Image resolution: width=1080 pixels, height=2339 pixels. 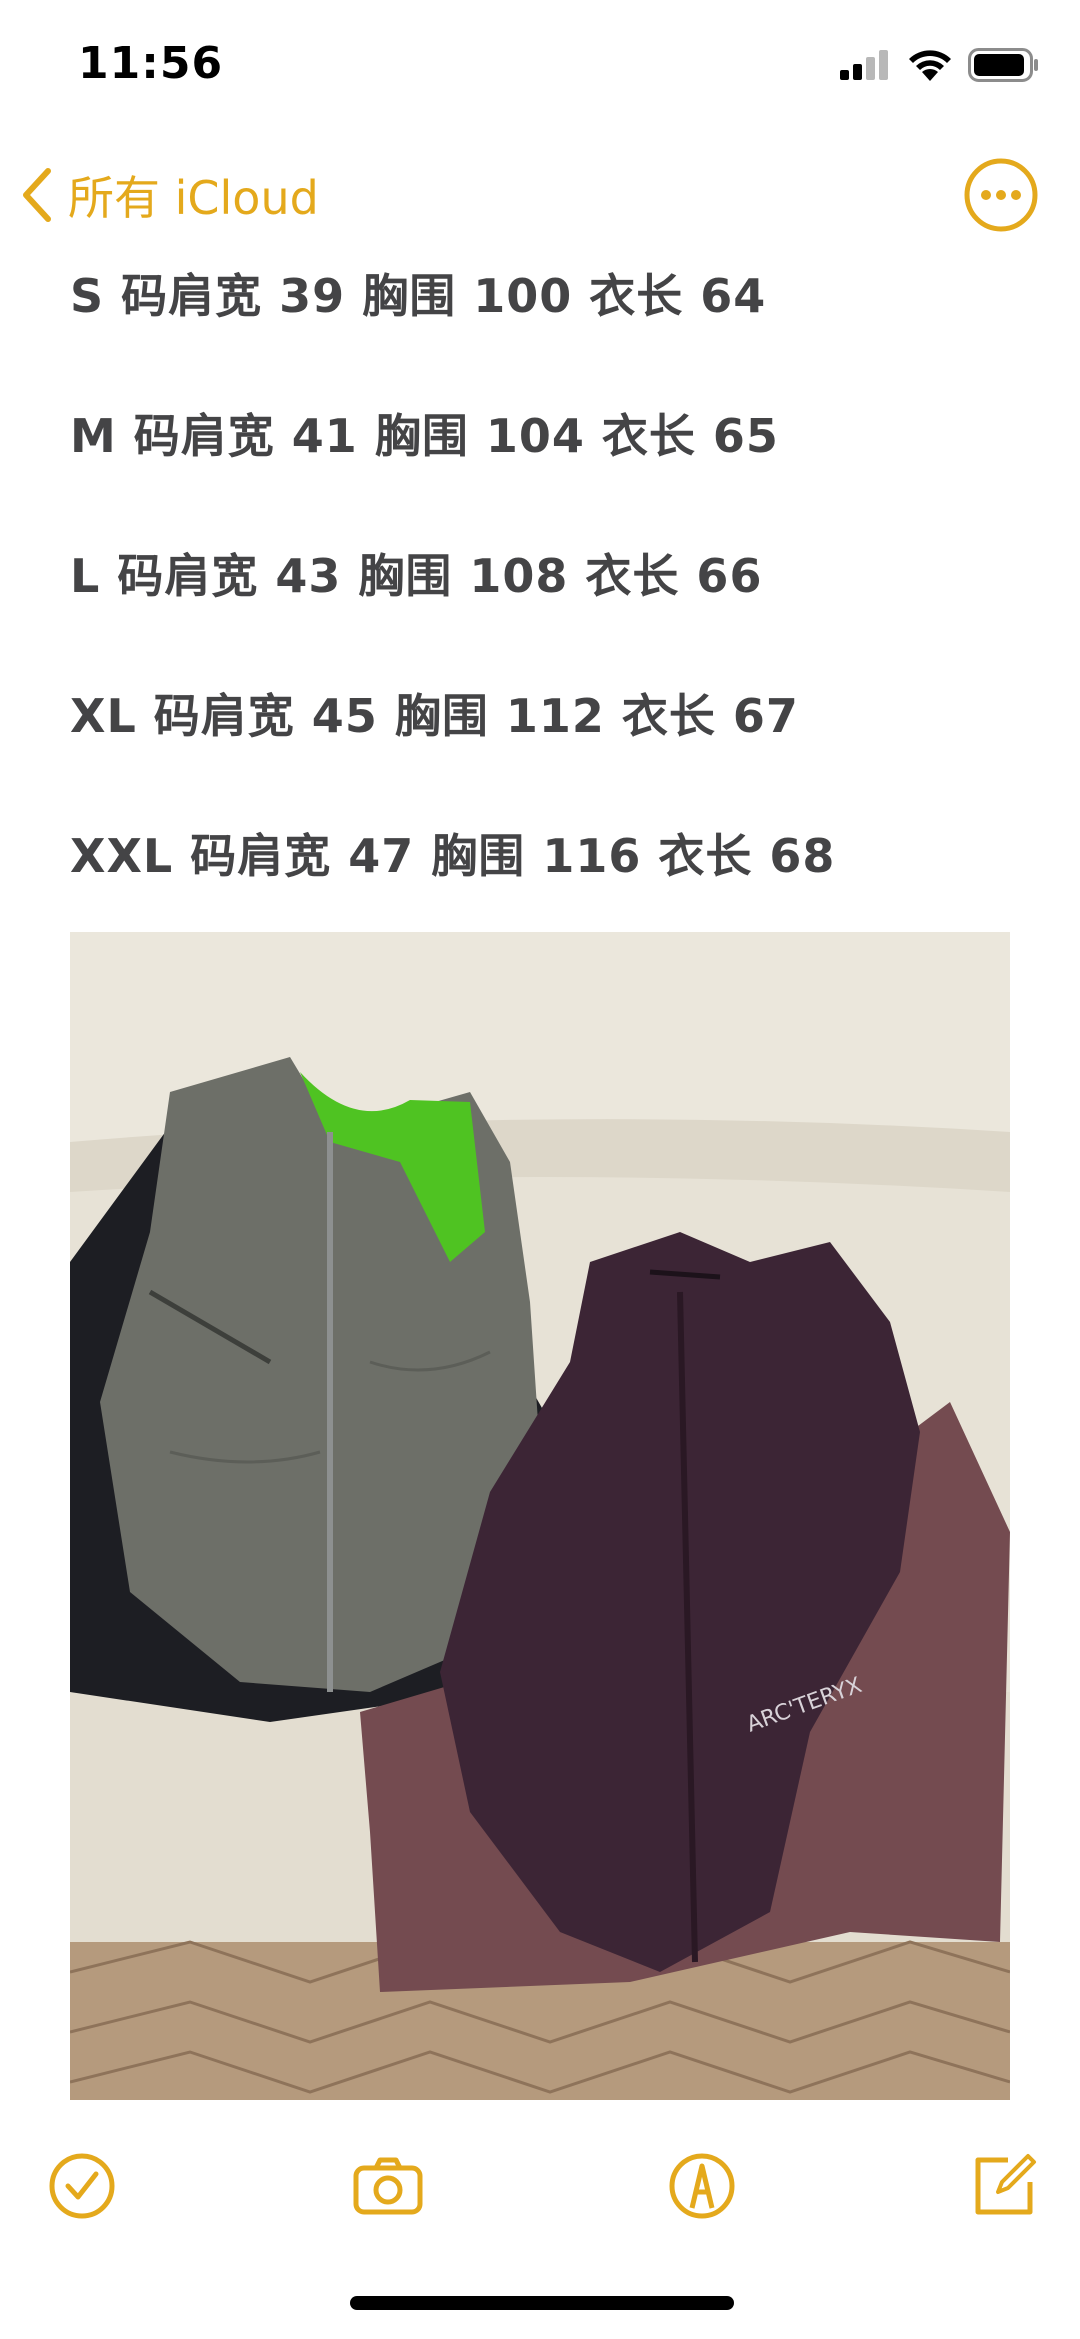 What do you see at coordinates (151, 63) in the screenshot?
I see `status-time: 11:56` at bounding box center [151, 63].